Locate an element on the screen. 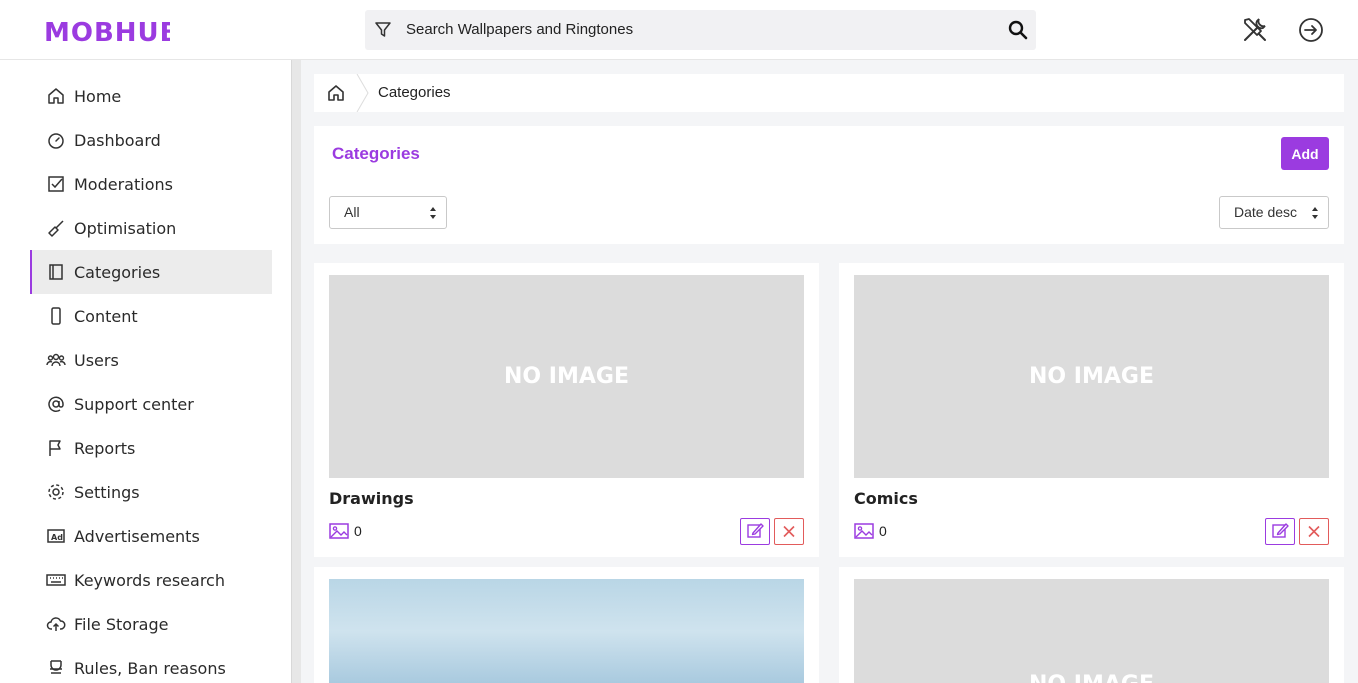 This screenshot has width=1358, height=683. mobhub-logo: MOBHUB is located at coordinates (107, 30).